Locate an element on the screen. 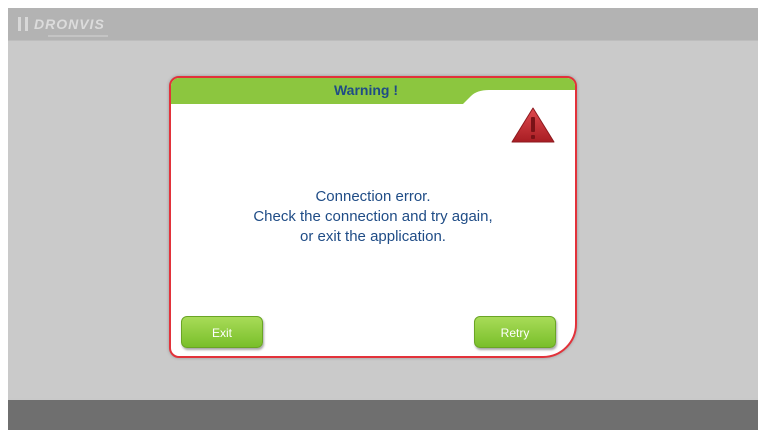 This screenshot has height=430, width=758. warning-triangle-icon is located at coordinates (533, 125).